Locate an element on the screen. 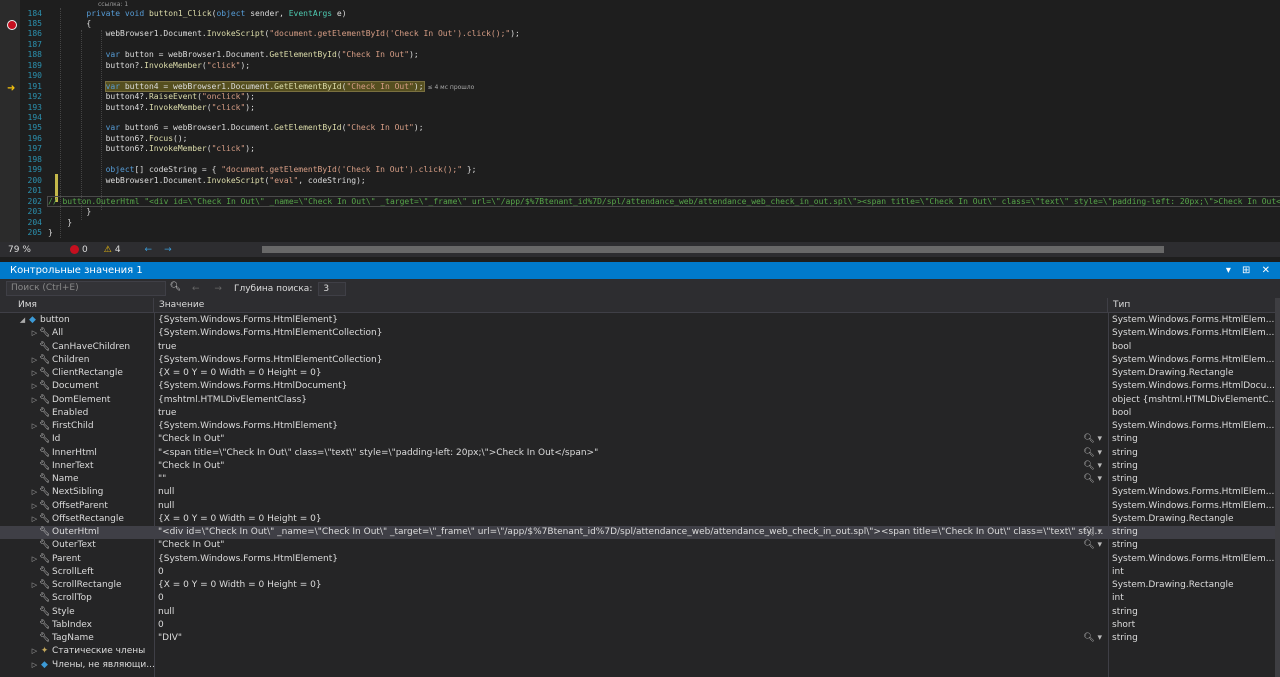 The image size is (1280, 677). code-line: 196 button6?.Focus(); is located at coordinates (650, 139).